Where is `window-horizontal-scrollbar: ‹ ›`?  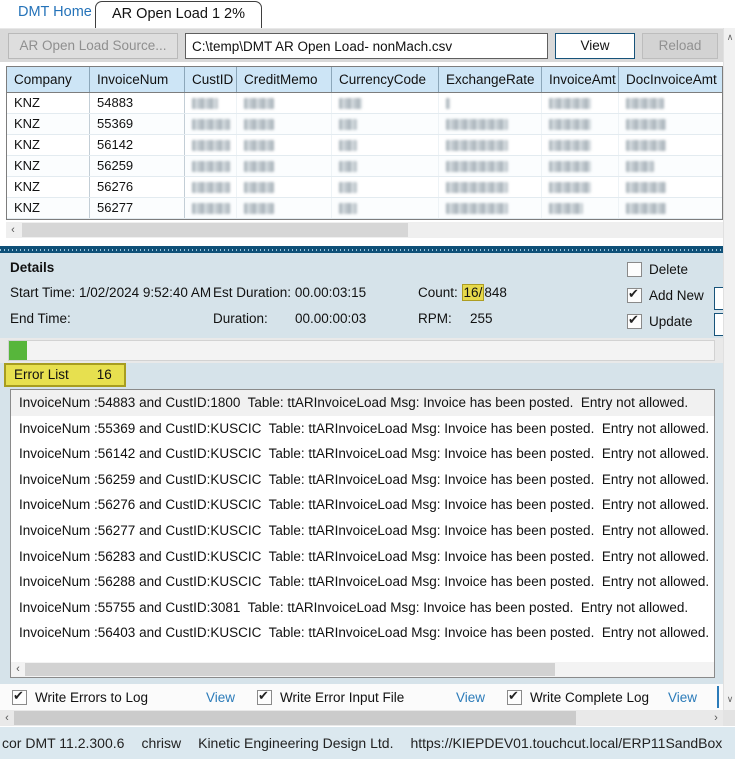
window-horizontal-scrollbar: ‹ › is located at coordinates (361, 718).